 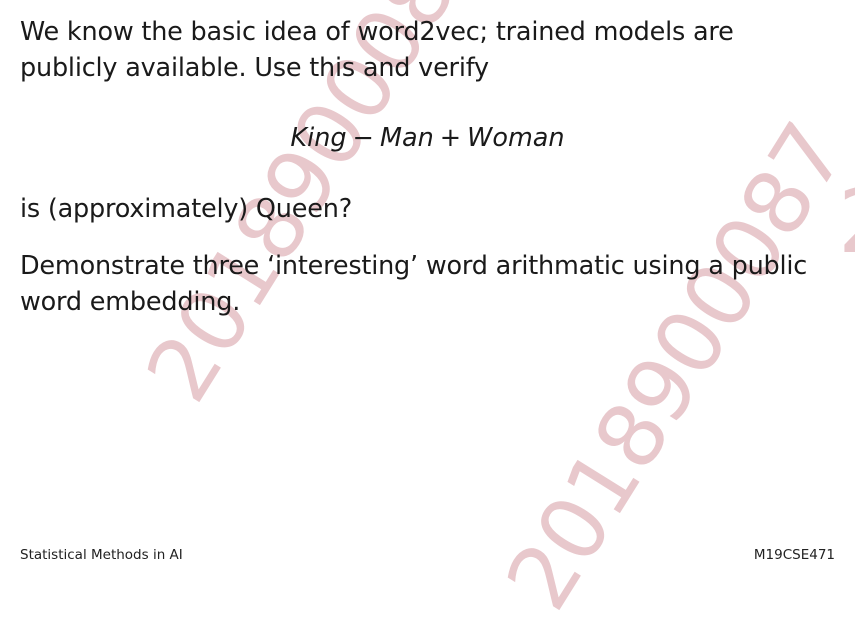 What do you see at coordinates (406, 138) in the screenshot?
I see `equation-term-man: Man` at bounding box center [406, 138].